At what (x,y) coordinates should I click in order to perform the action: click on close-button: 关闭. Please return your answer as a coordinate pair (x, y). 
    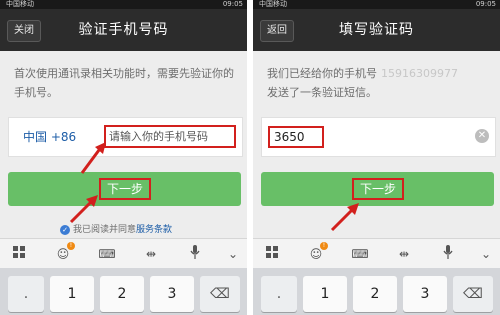
    Looking at the image, I should click on (24, 31).